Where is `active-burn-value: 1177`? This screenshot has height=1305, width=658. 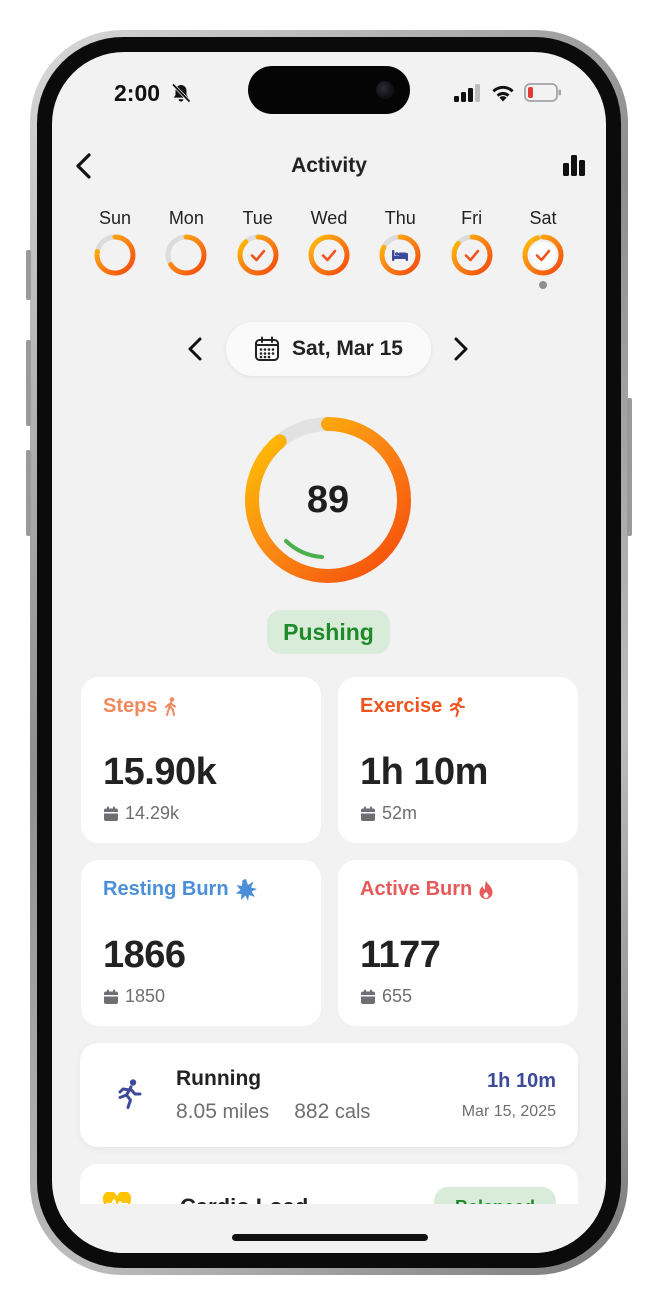 active-burn-value: 1177 is located at coordinates (400, 955).